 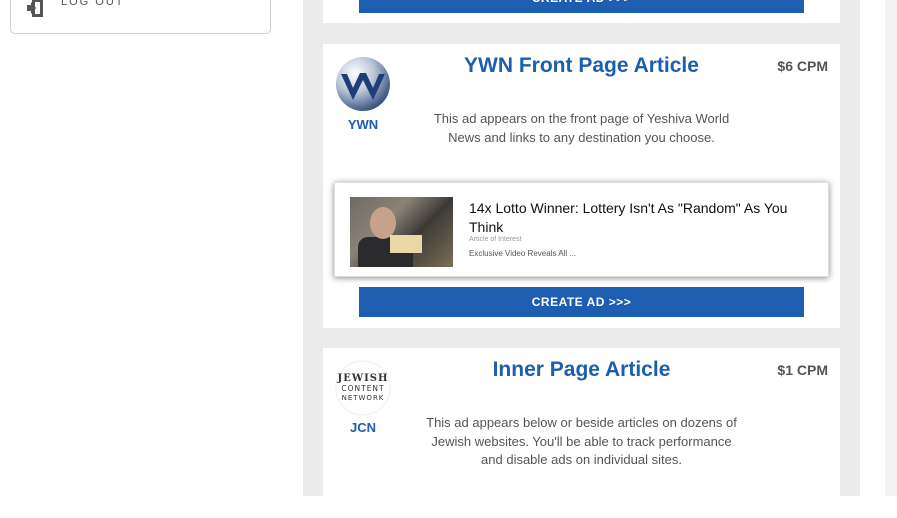 What do you see at coordinates (363, 84) in the screenshot?
I see `ywn-logo` at bounding box center [363, 84].